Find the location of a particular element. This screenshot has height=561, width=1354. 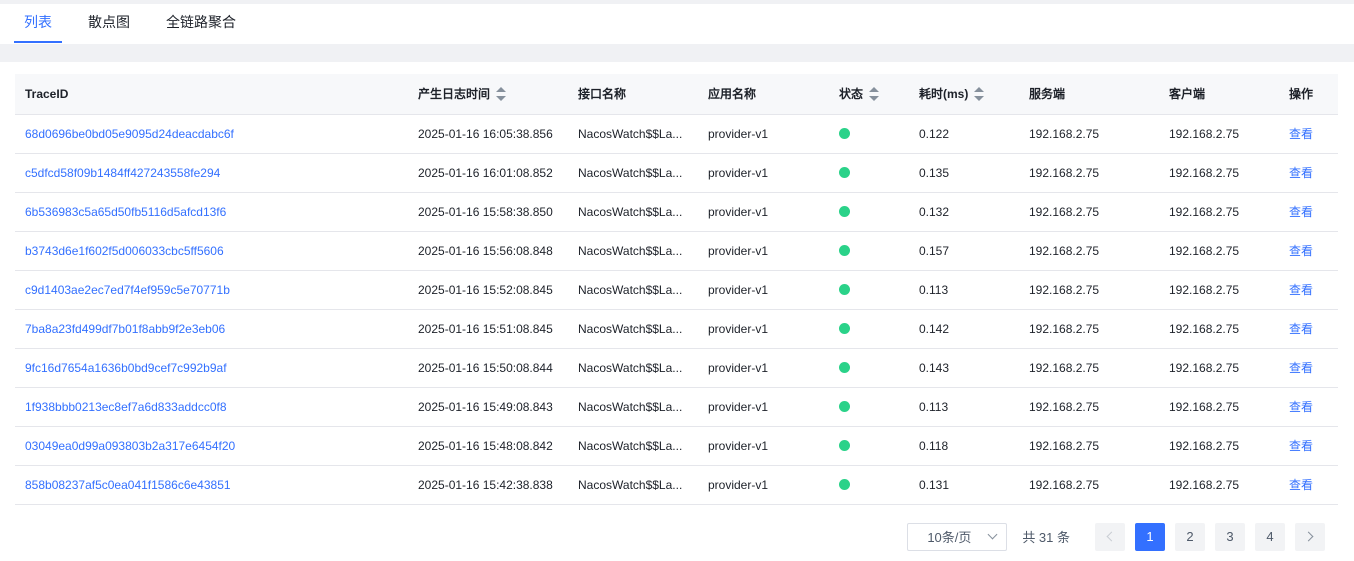

chevron-down-icon is located at coordinates (992, 534).